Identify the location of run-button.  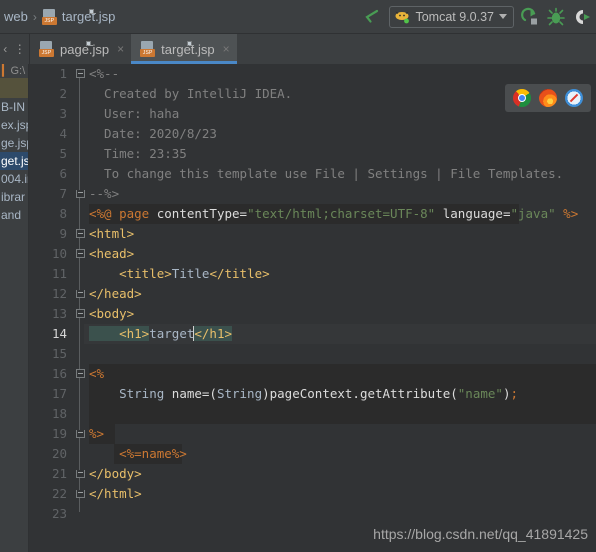
(530, 17).